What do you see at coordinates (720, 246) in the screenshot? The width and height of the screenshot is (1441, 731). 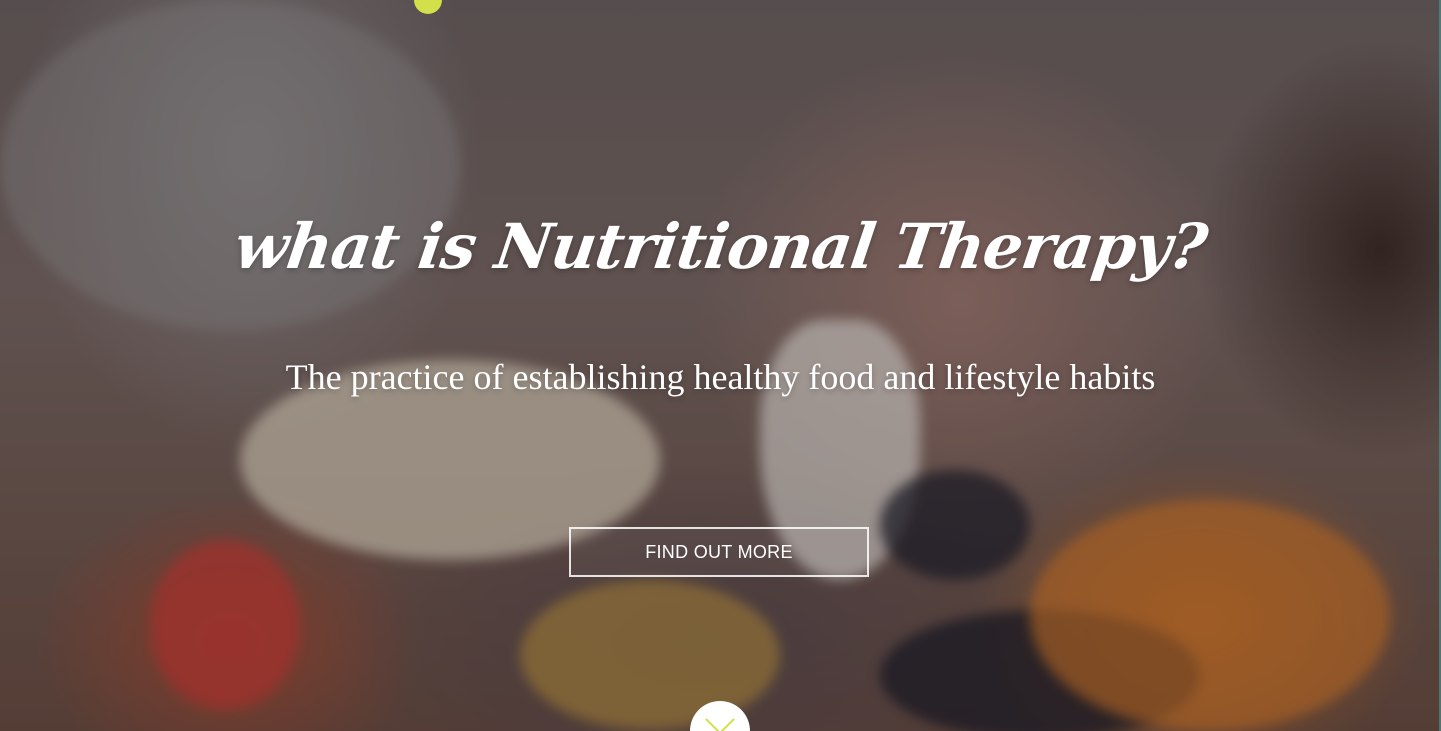 I see `hero-title: what is Nutritional Therapy?` at bounding box center [720, 246].